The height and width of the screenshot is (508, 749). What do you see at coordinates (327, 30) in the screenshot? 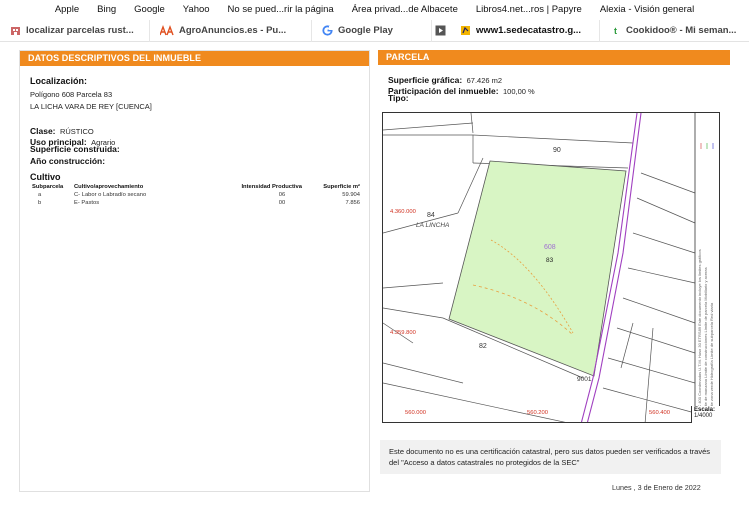
I see `google-icon` at bounding box center [327, 30].